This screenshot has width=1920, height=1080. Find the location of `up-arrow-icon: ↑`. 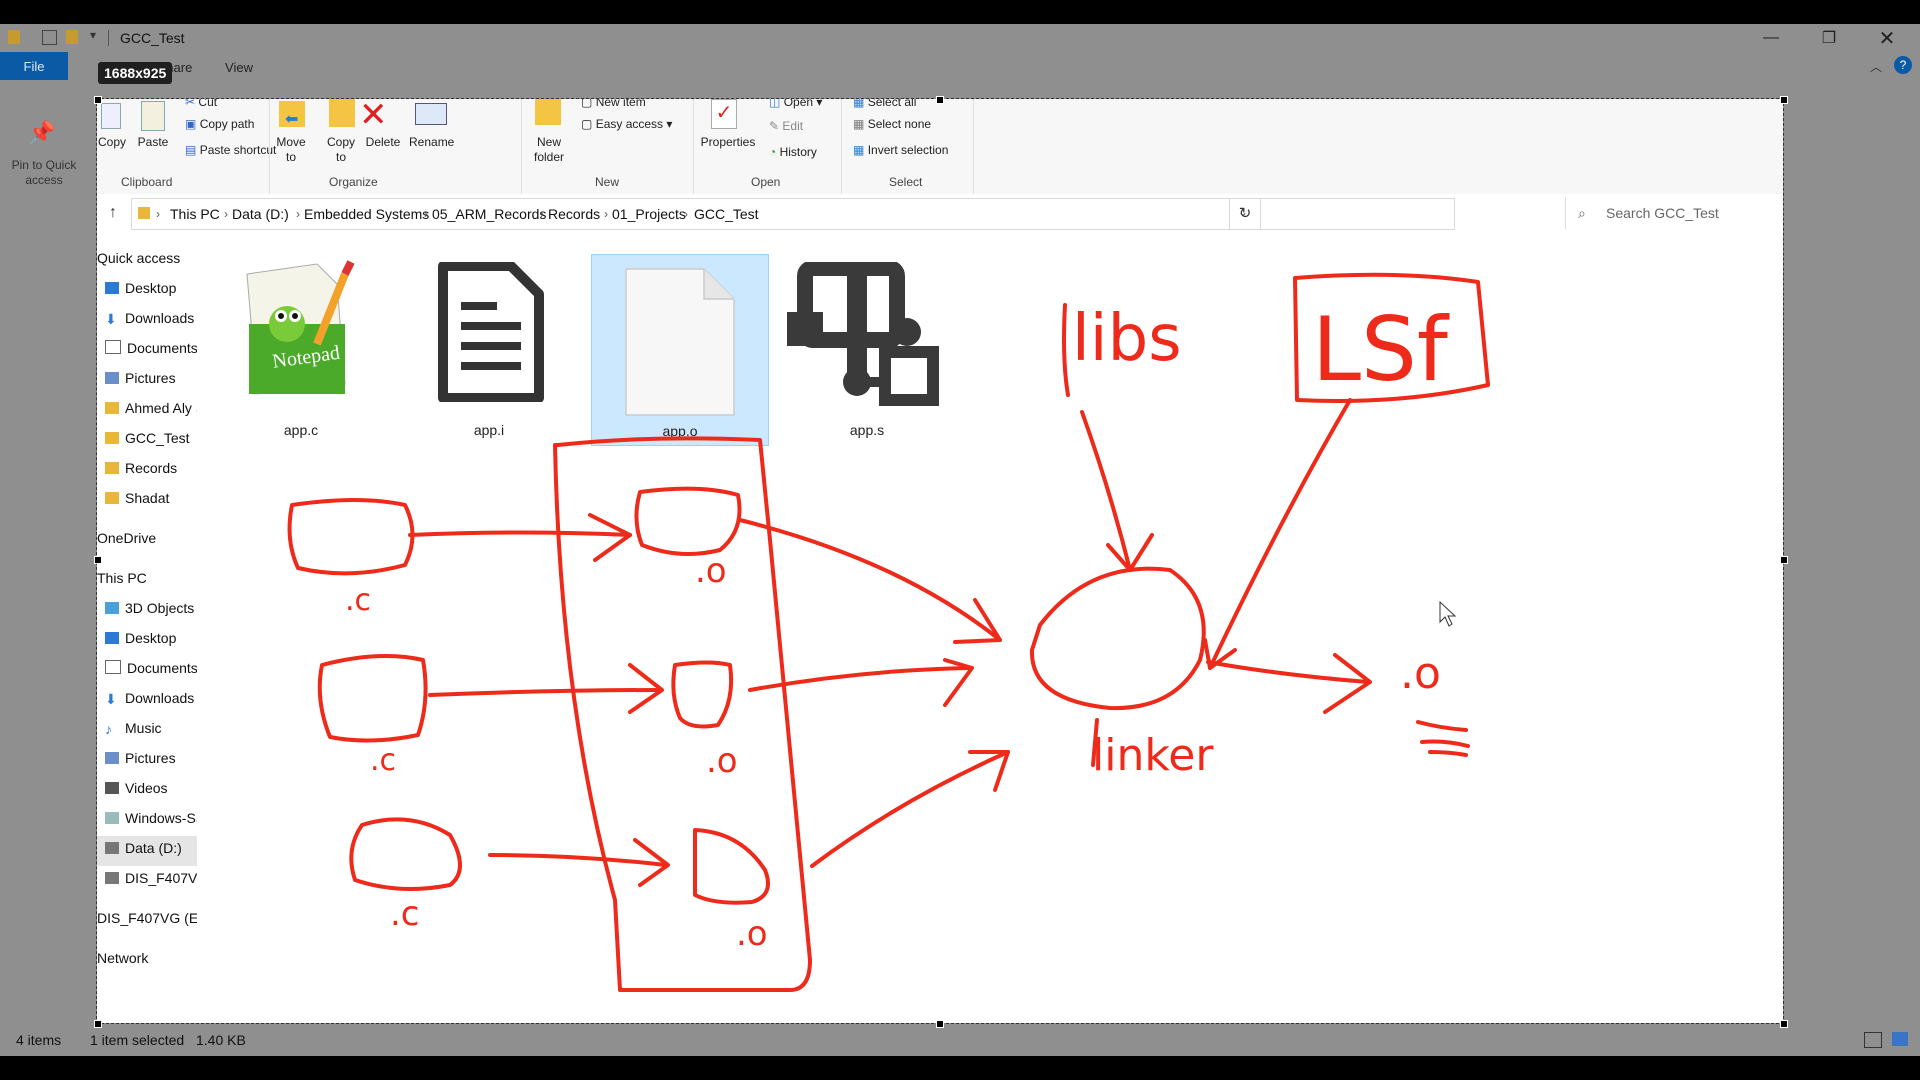

up-arrow-icon: ↑ is located at coordinates (113, 213).